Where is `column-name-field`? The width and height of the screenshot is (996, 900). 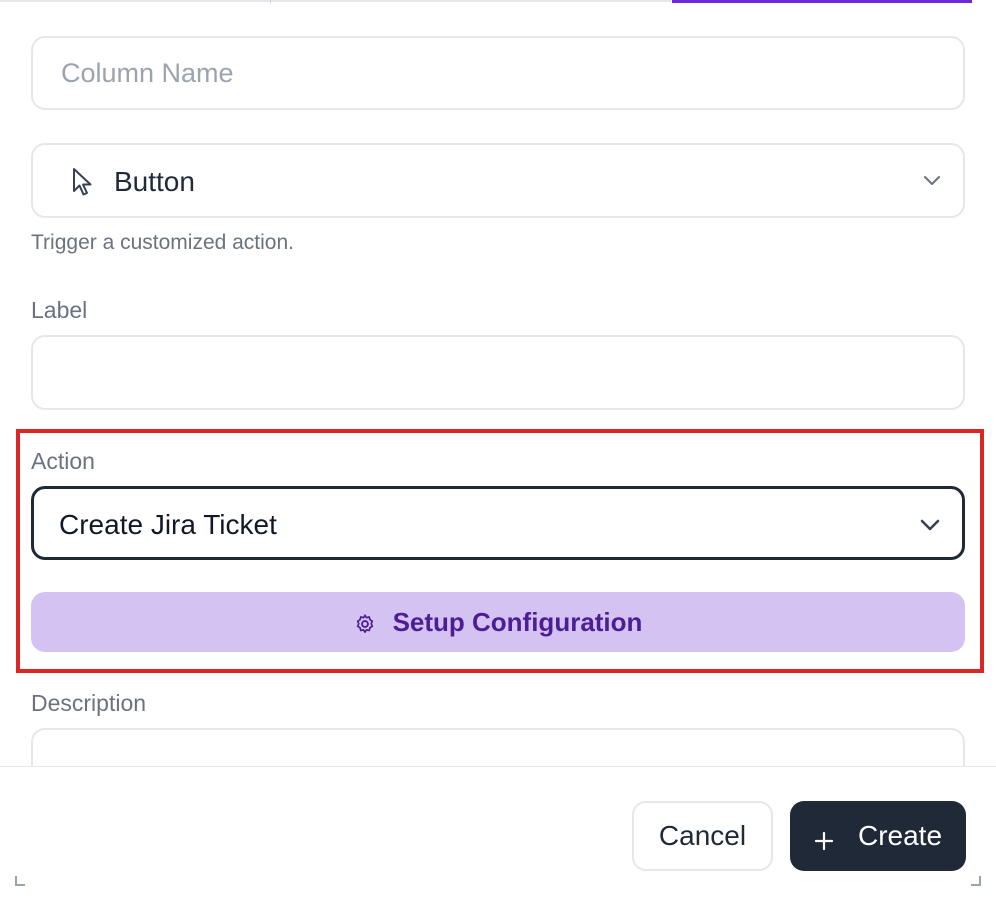 column-name-field is located at coordinates (498, 73).